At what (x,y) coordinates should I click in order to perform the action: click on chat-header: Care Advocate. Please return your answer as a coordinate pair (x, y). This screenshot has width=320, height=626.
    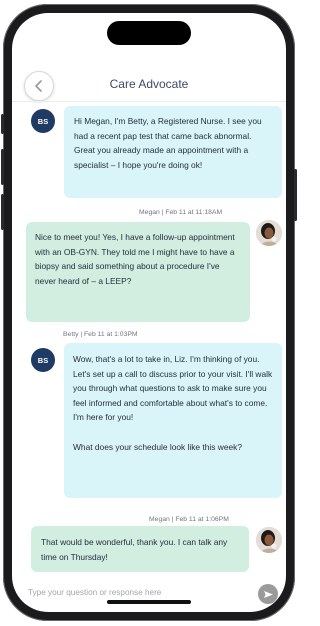
    Looking at the image, I should click on (149, 80).